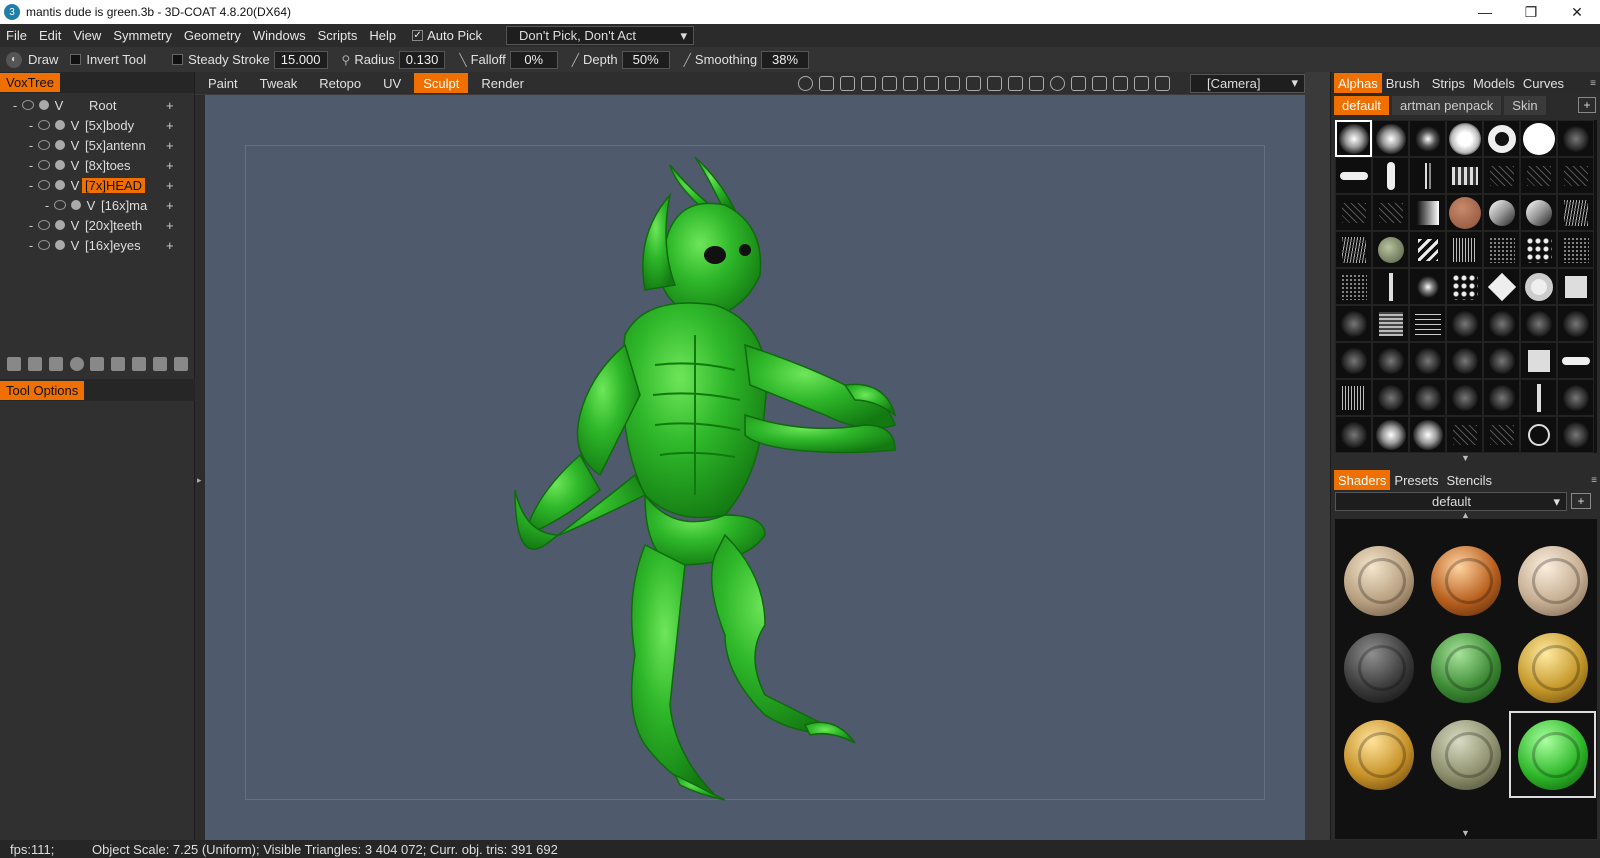  What do you see at coordinates (200, 467) in the screenshot?
I see `left-splitter: ▸` at bounding box center [200, 467].